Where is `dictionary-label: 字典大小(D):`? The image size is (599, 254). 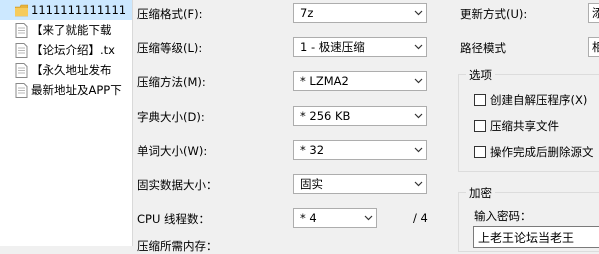
dictionary-label: 字典大小(D): is located at coordinates (171, 117).